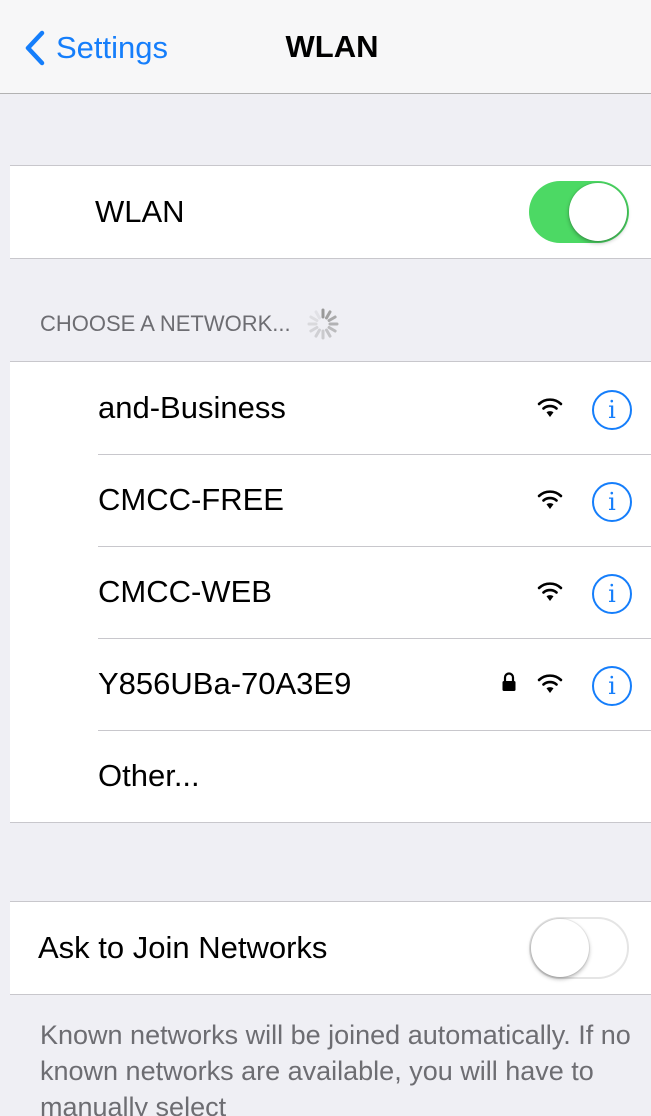  What do you see at coordinates (332, 46) in the screenshot?
I see `page-title: WLAN` at bounding box center [332, 46].